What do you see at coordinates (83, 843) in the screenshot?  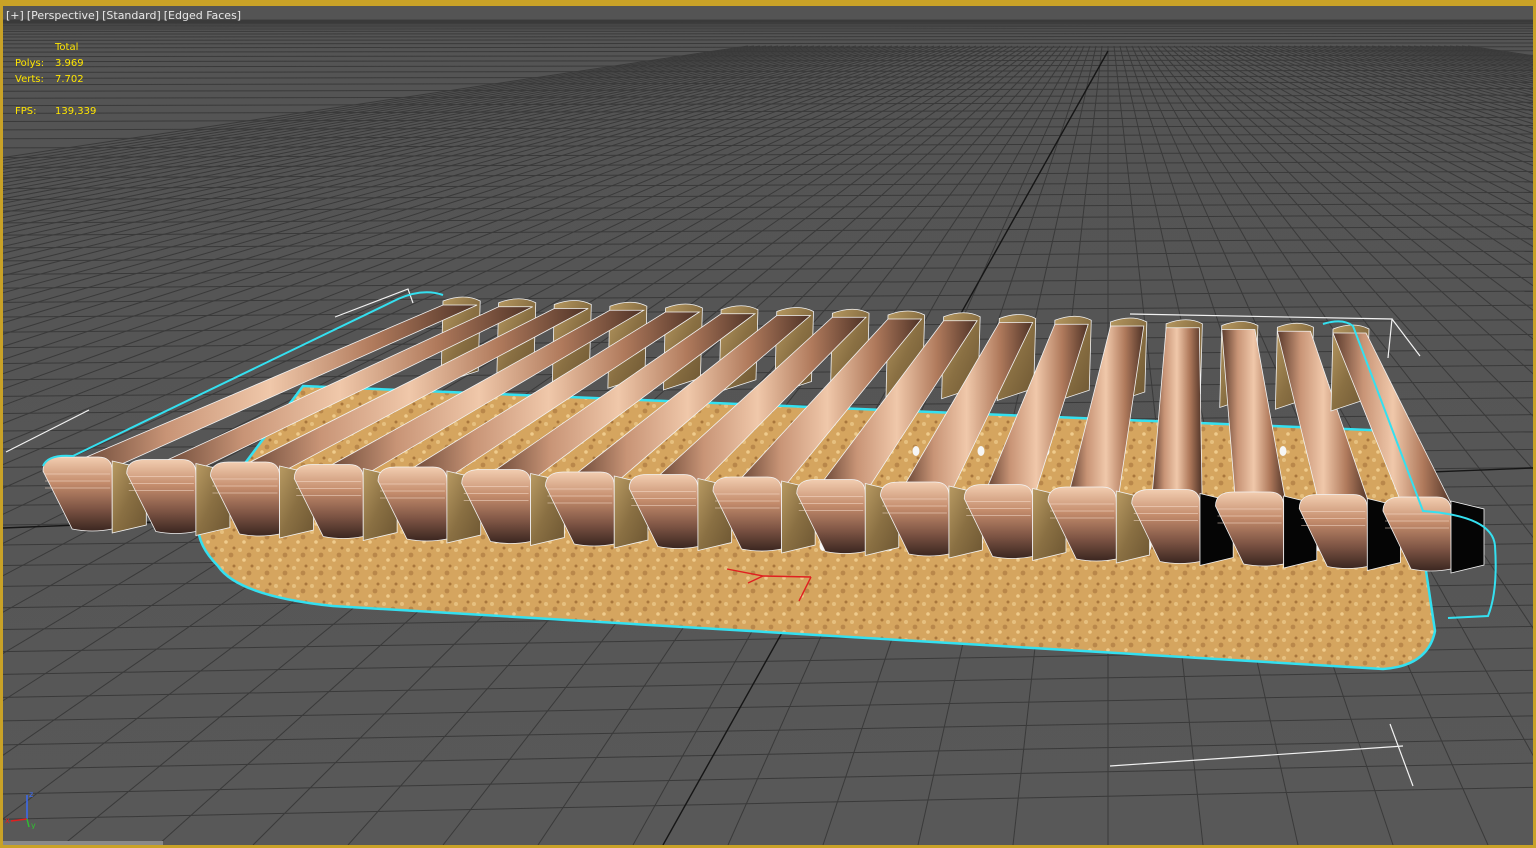 I see `viewport-scrollbar` at bounding box center [83, 843].